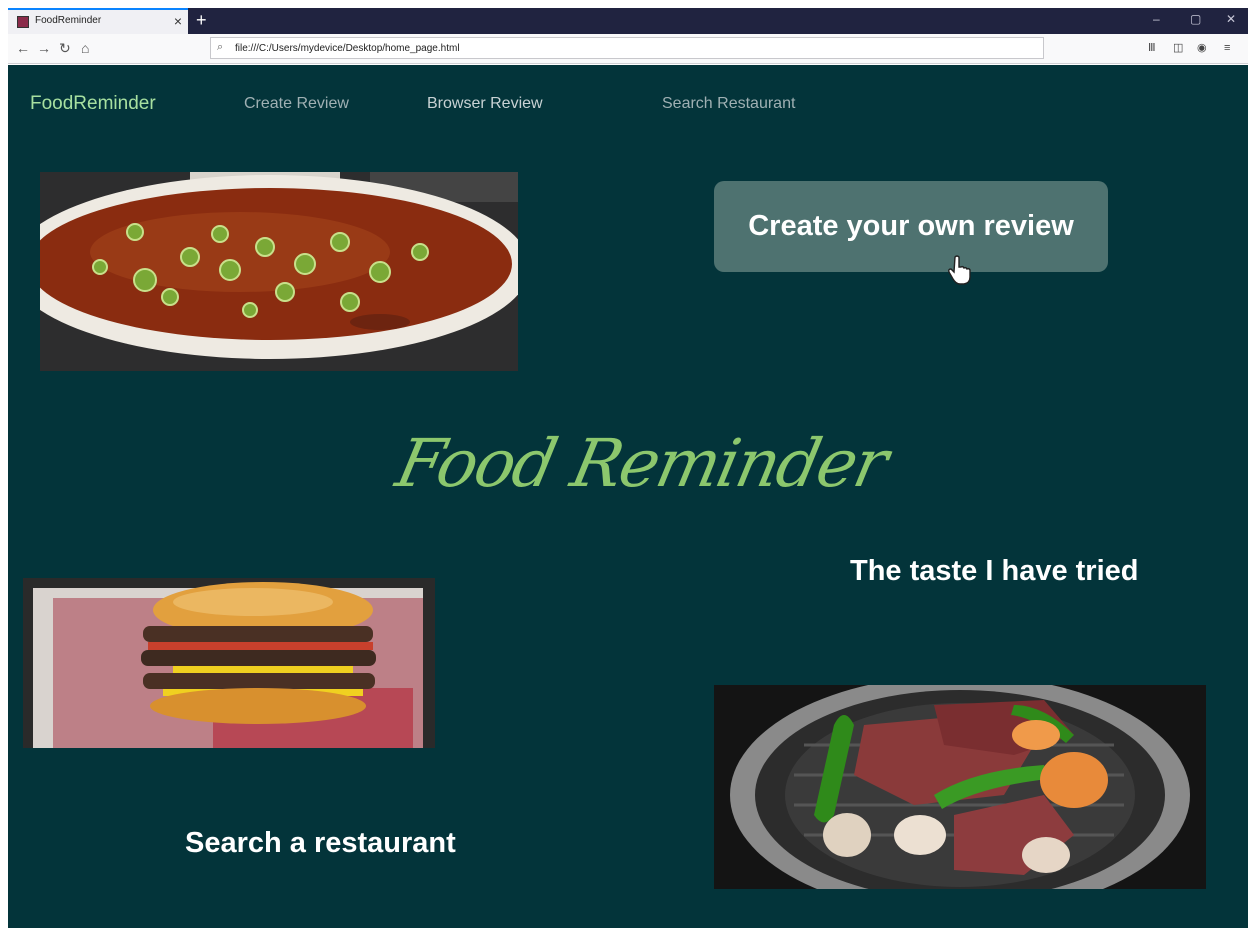 Image resolution: width=1248 pixels, height=928 pixels. Describe the element at coordinates (628, 21) in the screenshot. I see `browser-tab-bar: FoodReminder × + – ▢ ✕` at that location.